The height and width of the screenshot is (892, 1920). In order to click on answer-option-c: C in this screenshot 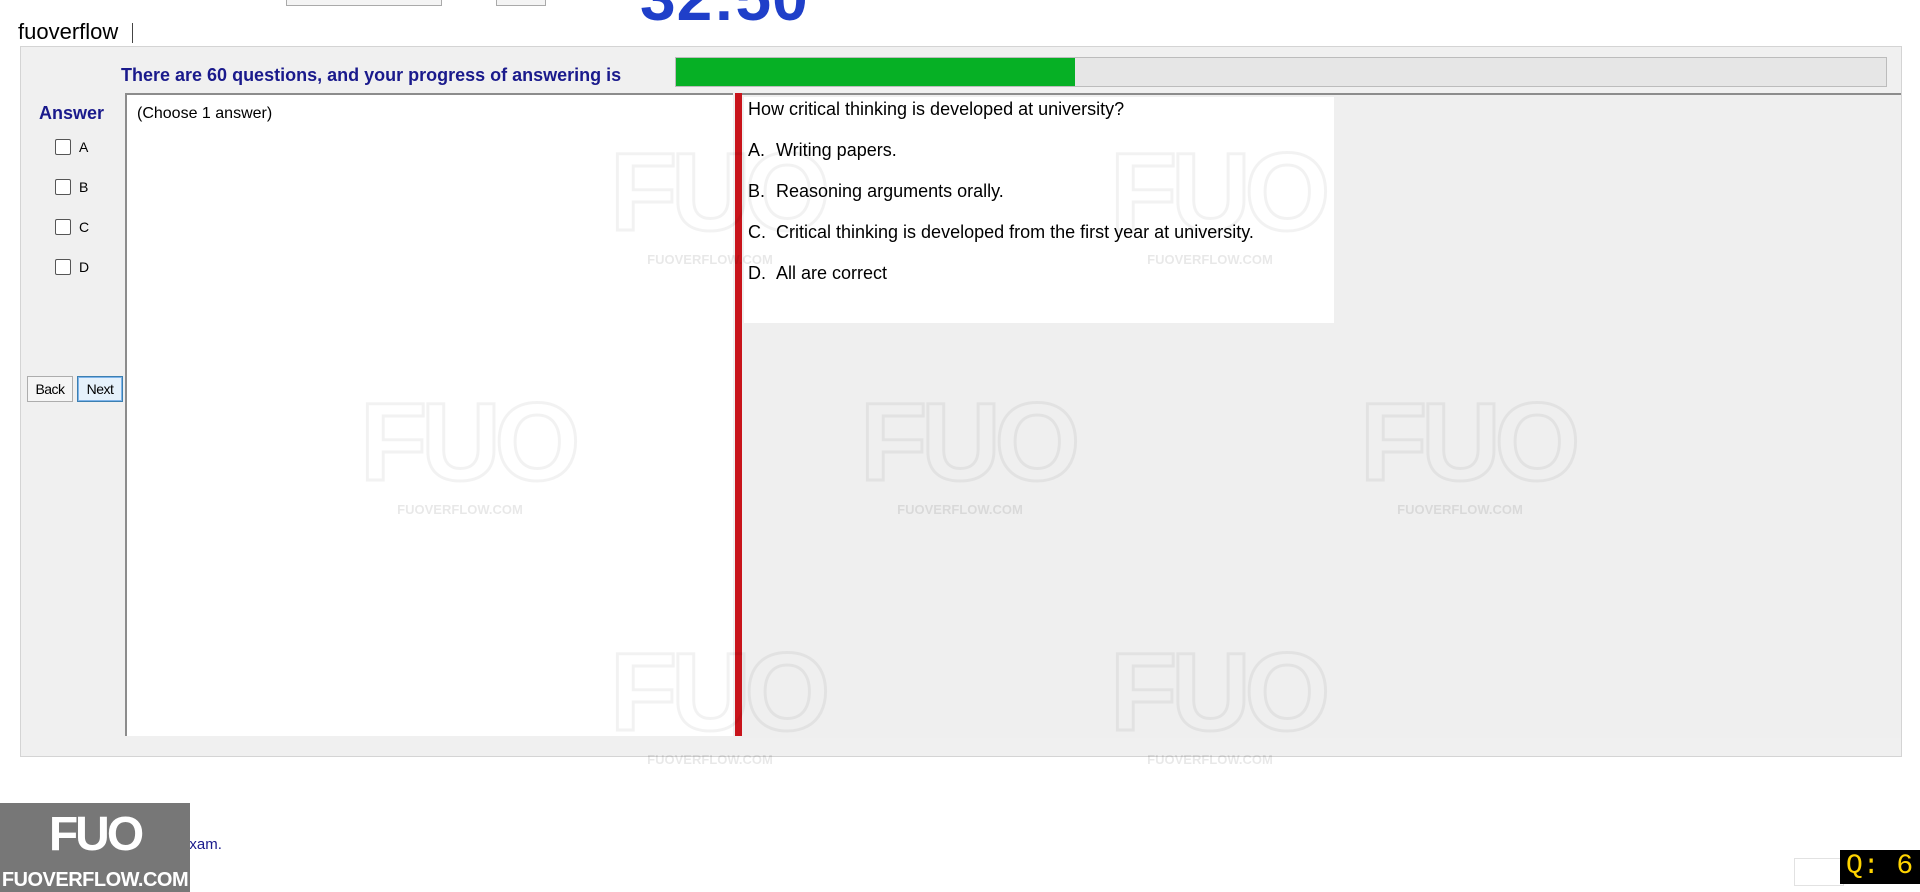, I will do `click(72, 227)`.